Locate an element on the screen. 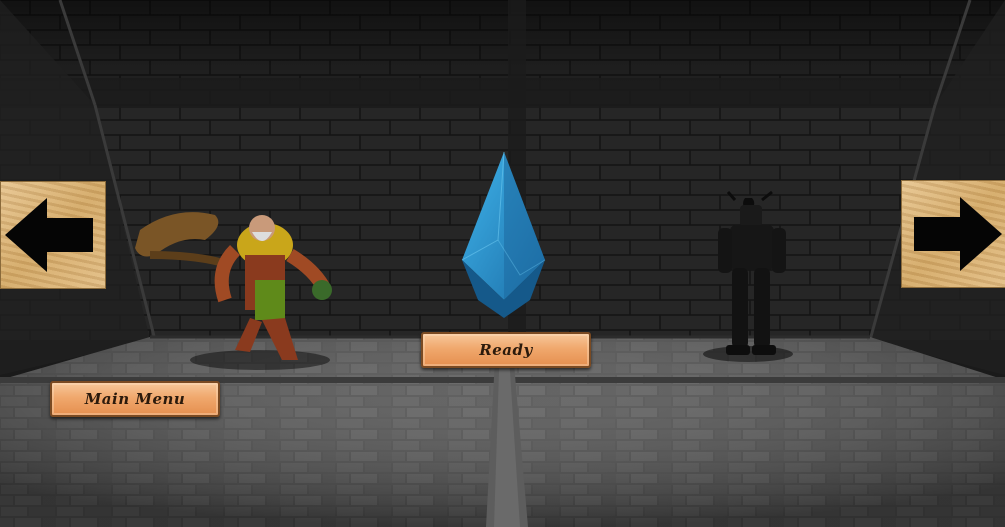  arrow-left-icon is located at coordinates (49, 235).